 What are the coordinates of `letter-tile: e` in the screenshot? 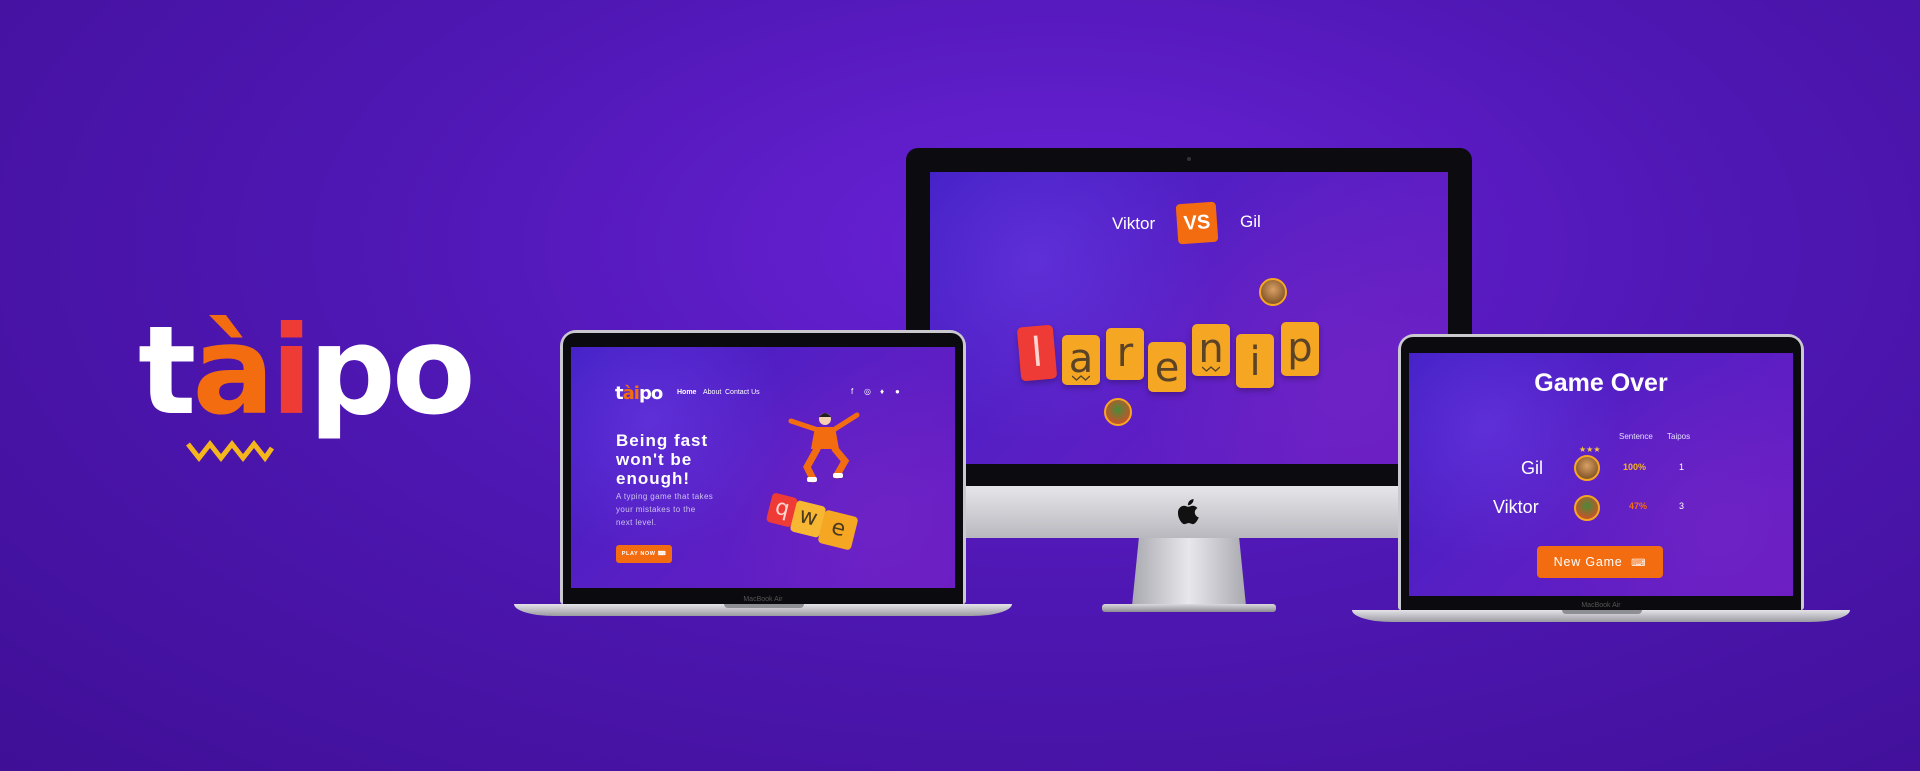 It's located at (1167, 367).